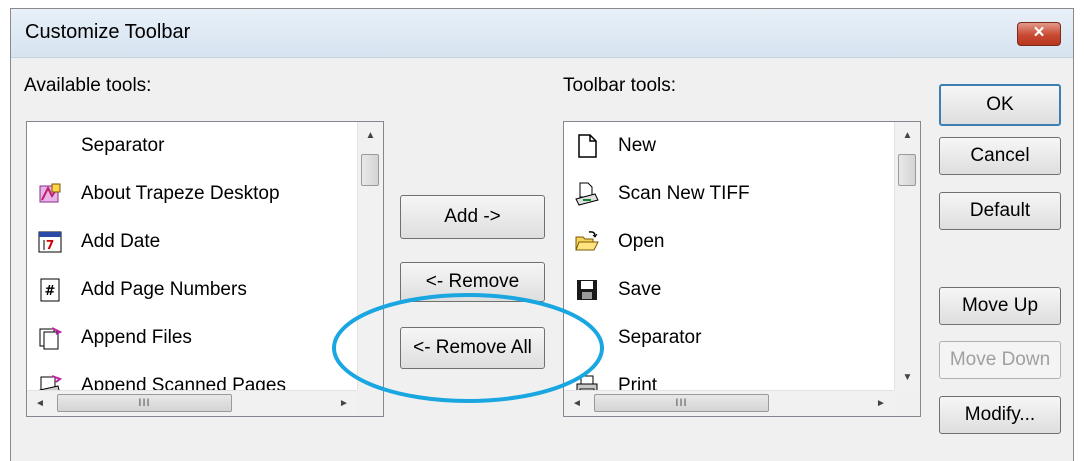  I want to click on close-icon: ×, so click(1039, 32).